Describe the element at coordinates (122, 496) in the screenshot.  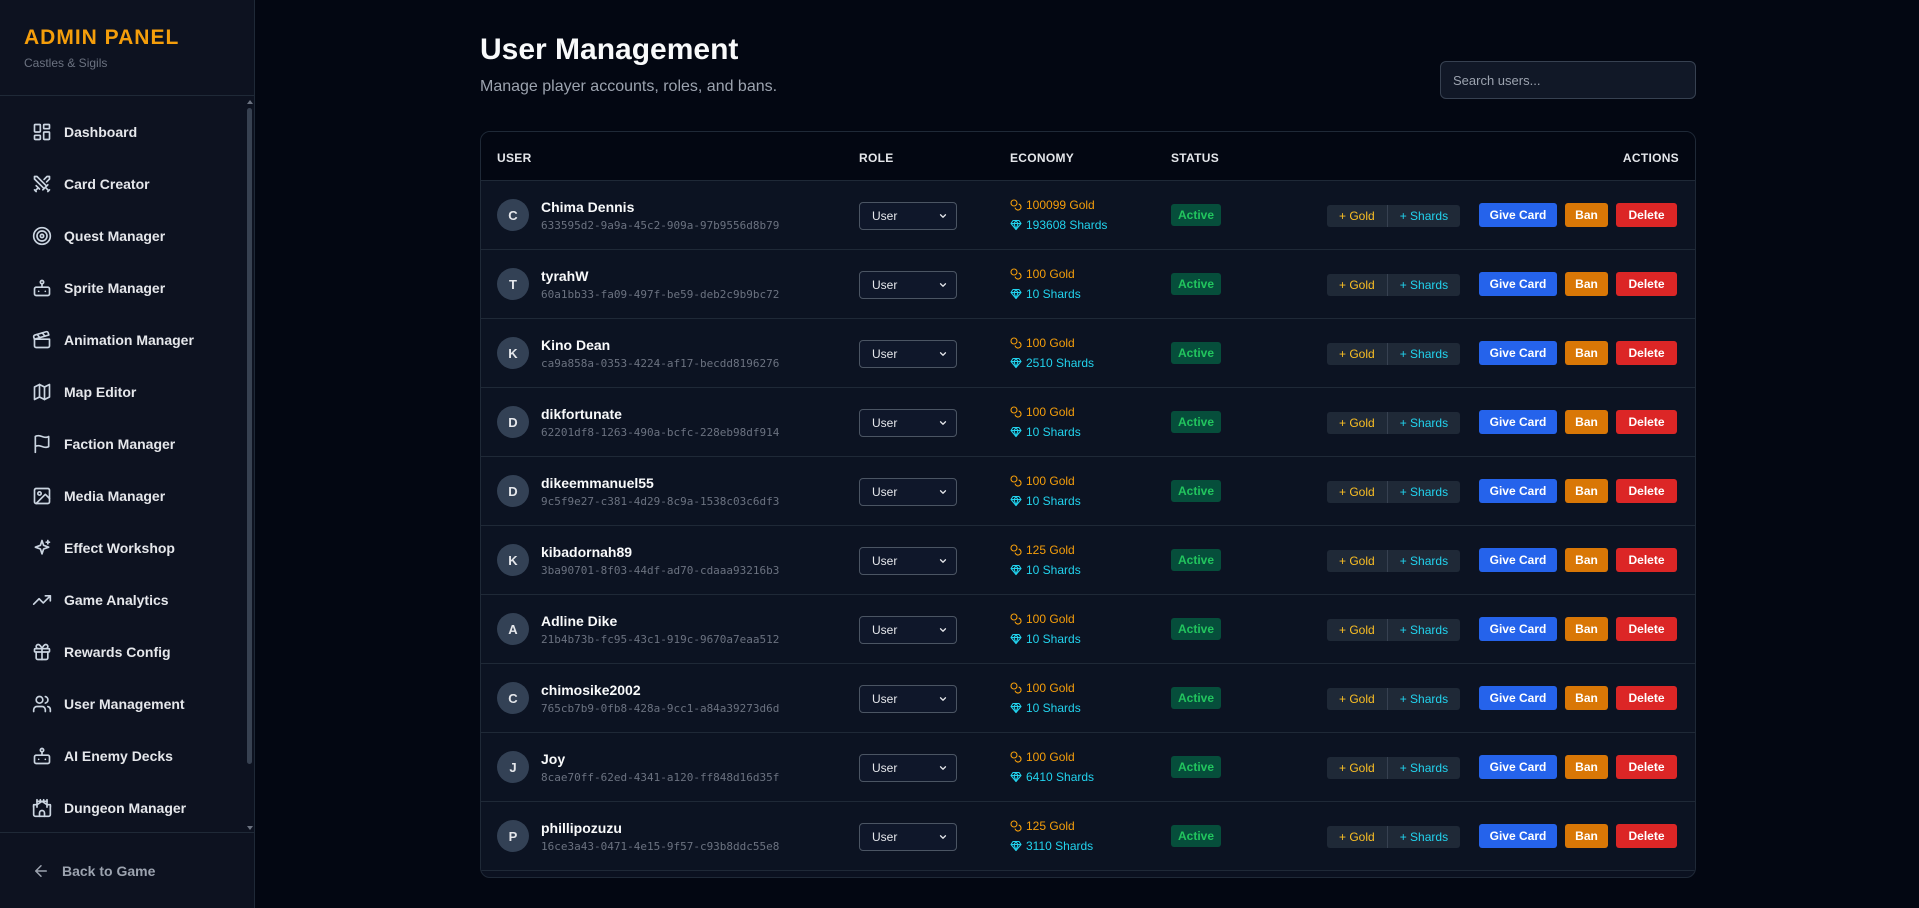
I see `sidebar-item-media-manager: Media Manager` at that location.